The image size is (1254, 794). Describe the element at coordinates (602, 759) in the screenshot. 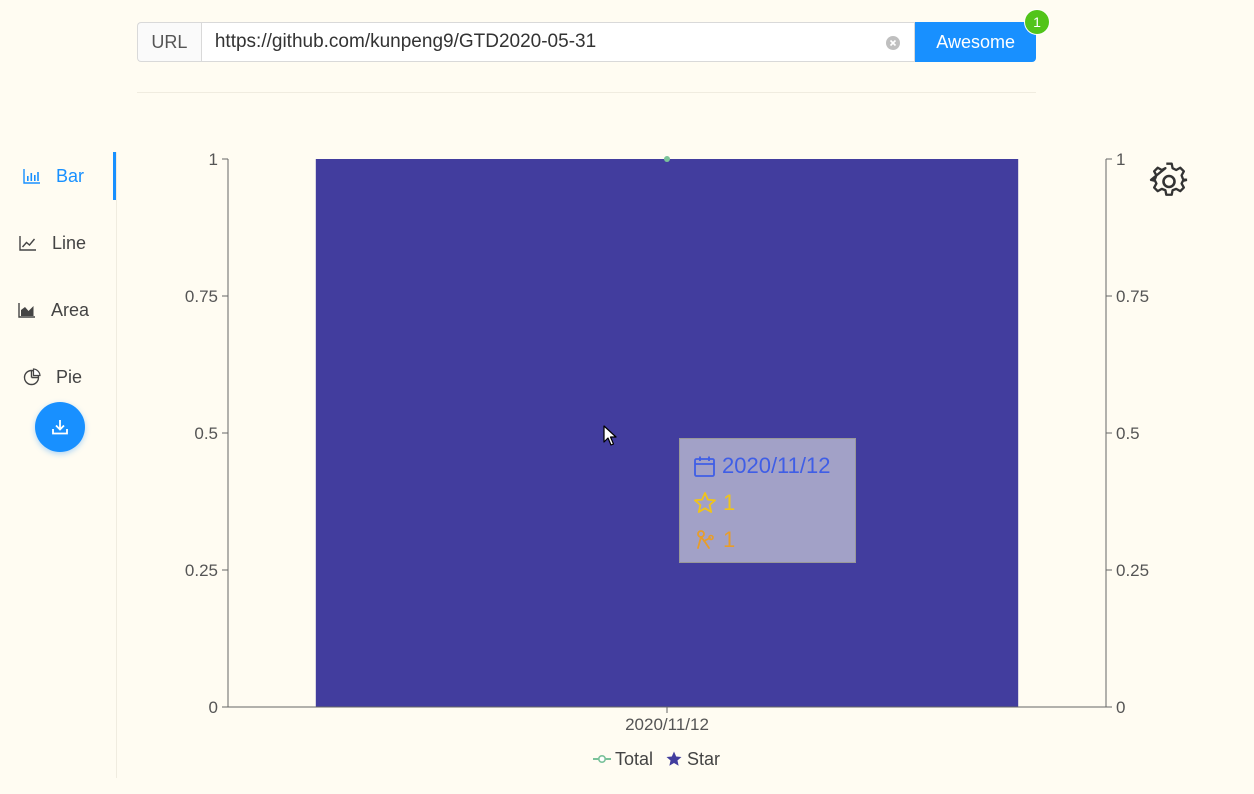

I see `line-dot-icon` at that location.